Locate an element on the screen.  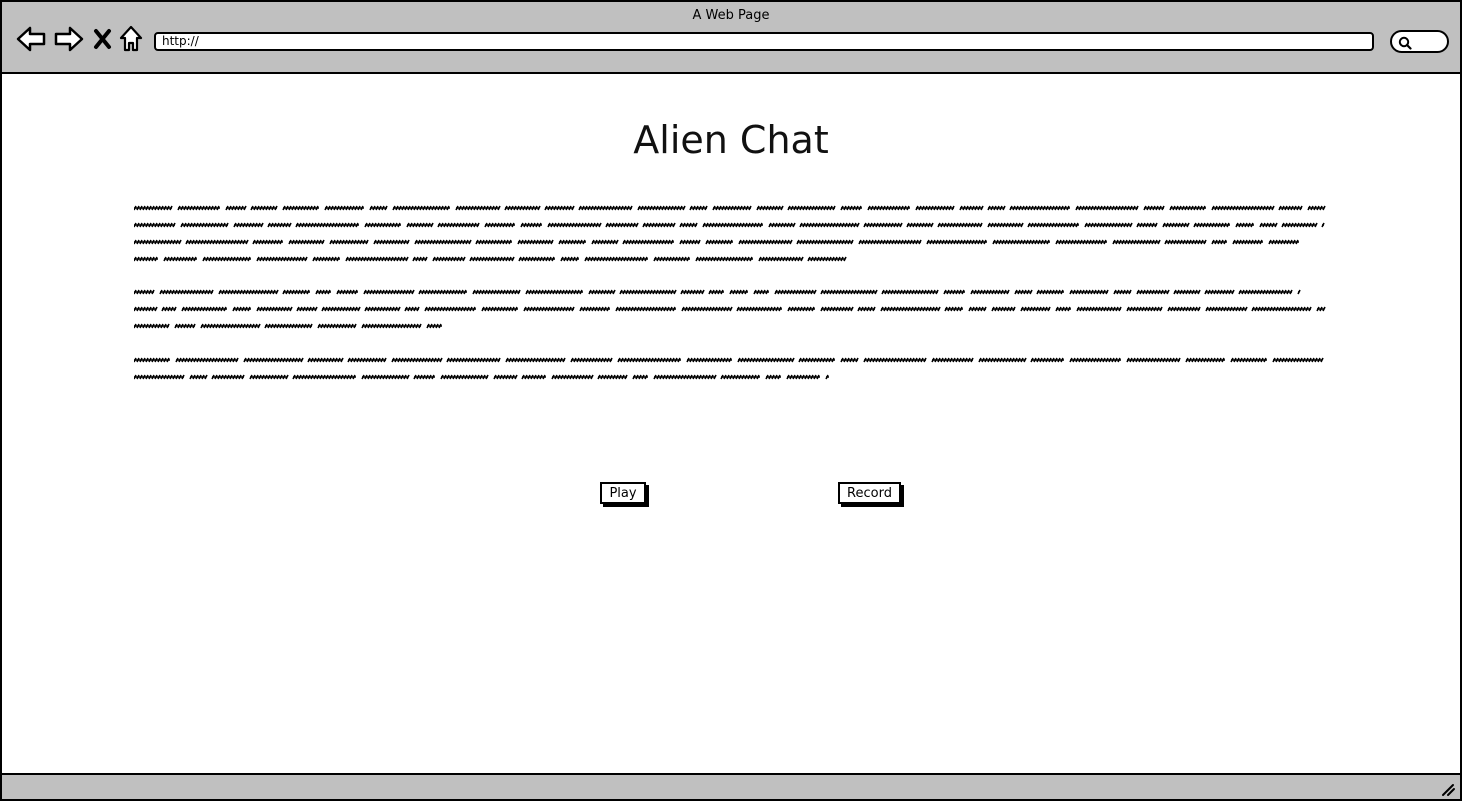
home-icon is located at coordinates (132, 40).